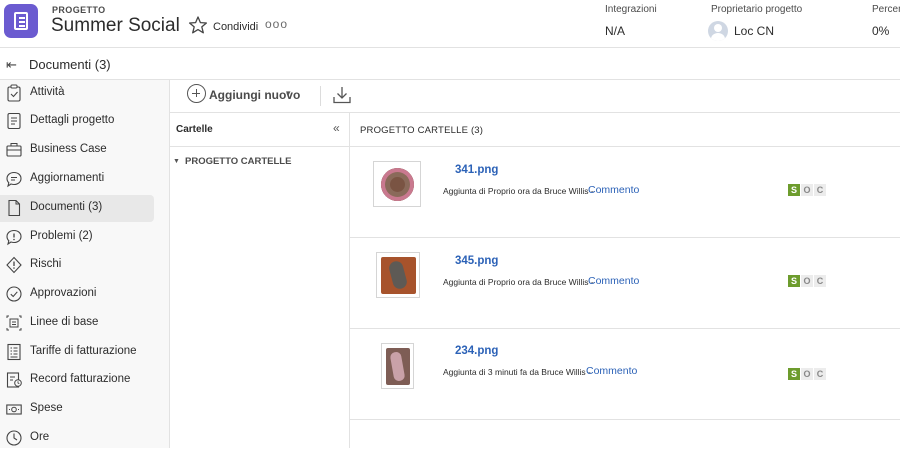  Describe the element at coordinates (886, 9) in the screenshot. I see `percent-label: Percen` at that location.